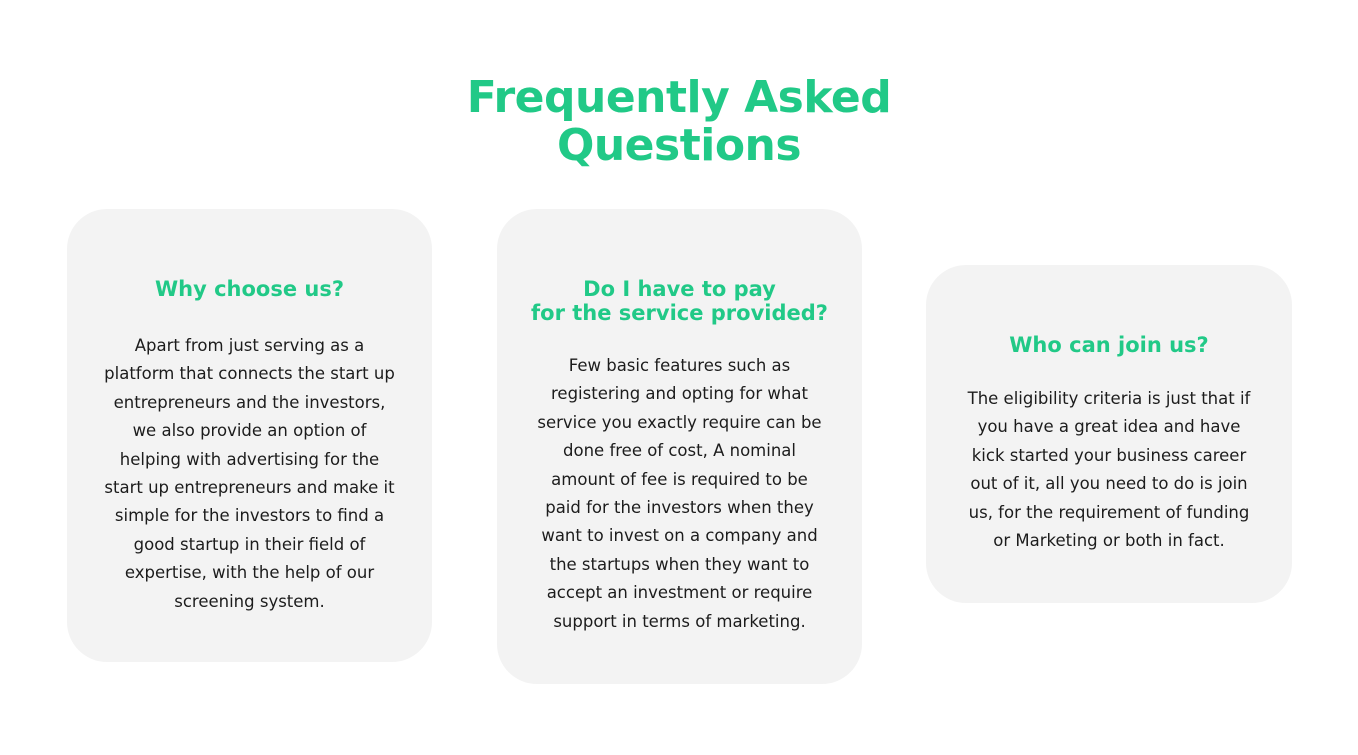 The height and width of the screenshot is (755, 1358). Describe the element at coordinates (1109, 427) in the screenshot. I see `faq-answer-line: you have a great idea and have` at that location.